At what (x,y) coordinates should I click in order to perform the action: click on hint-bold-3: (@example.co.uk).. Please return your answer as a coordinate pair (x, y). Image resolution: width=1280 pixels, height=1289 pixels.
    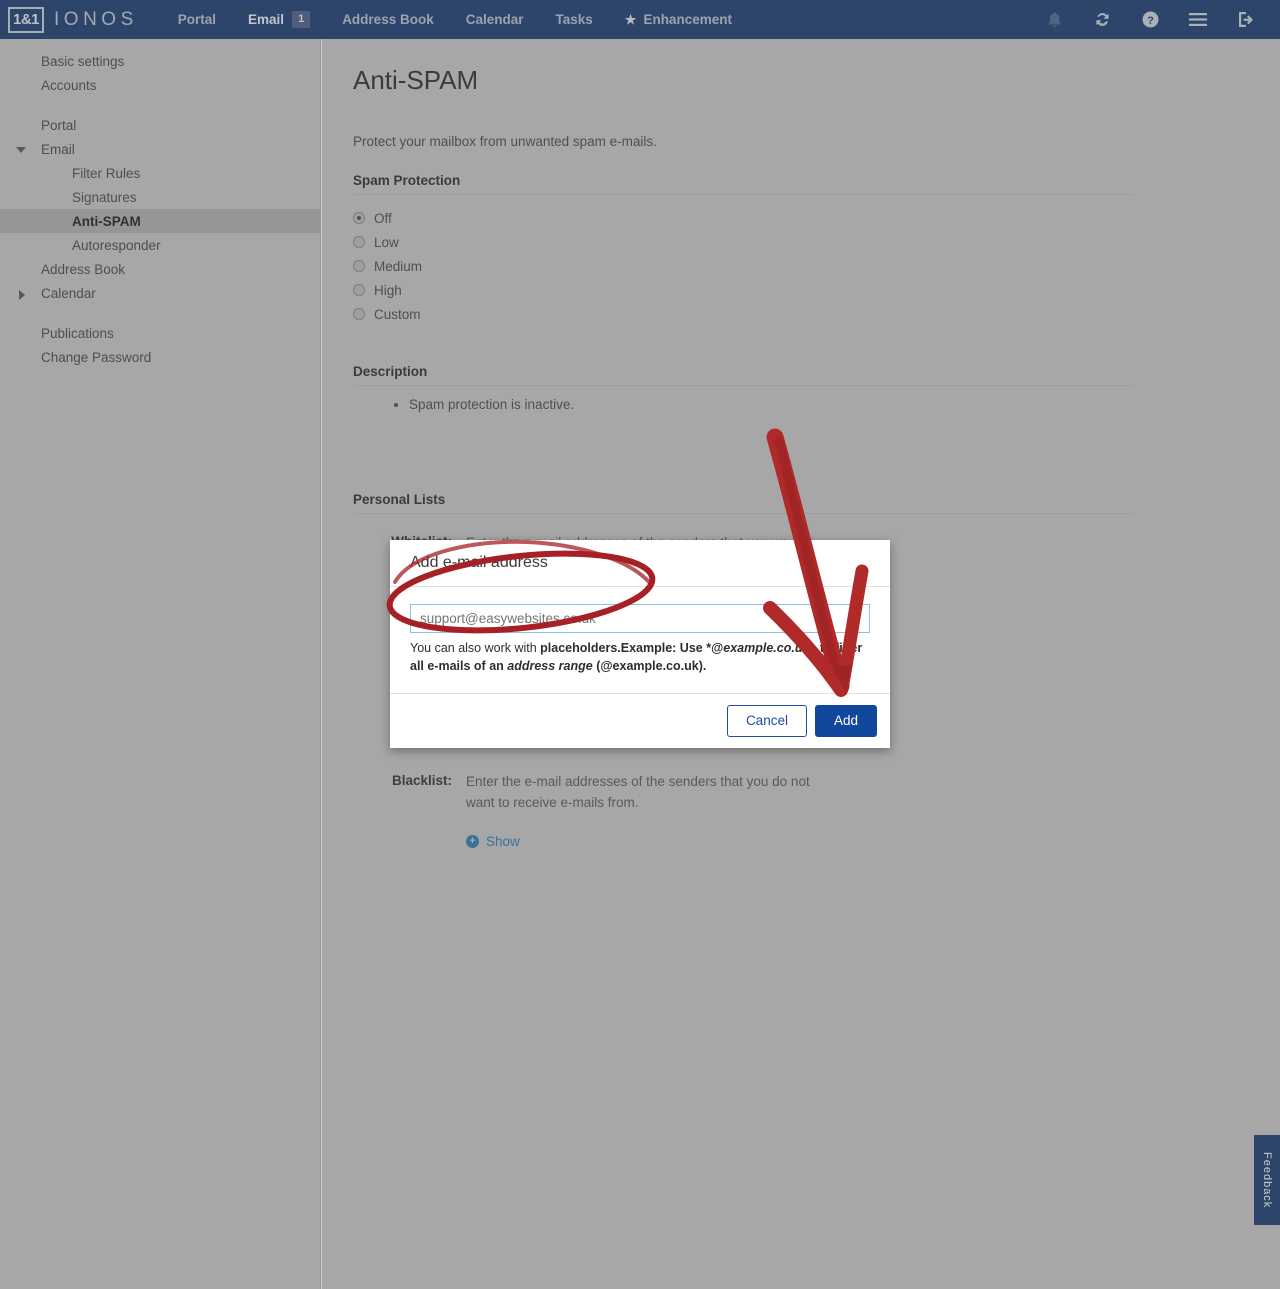
    Looking at the image, I should click on (649, 666).